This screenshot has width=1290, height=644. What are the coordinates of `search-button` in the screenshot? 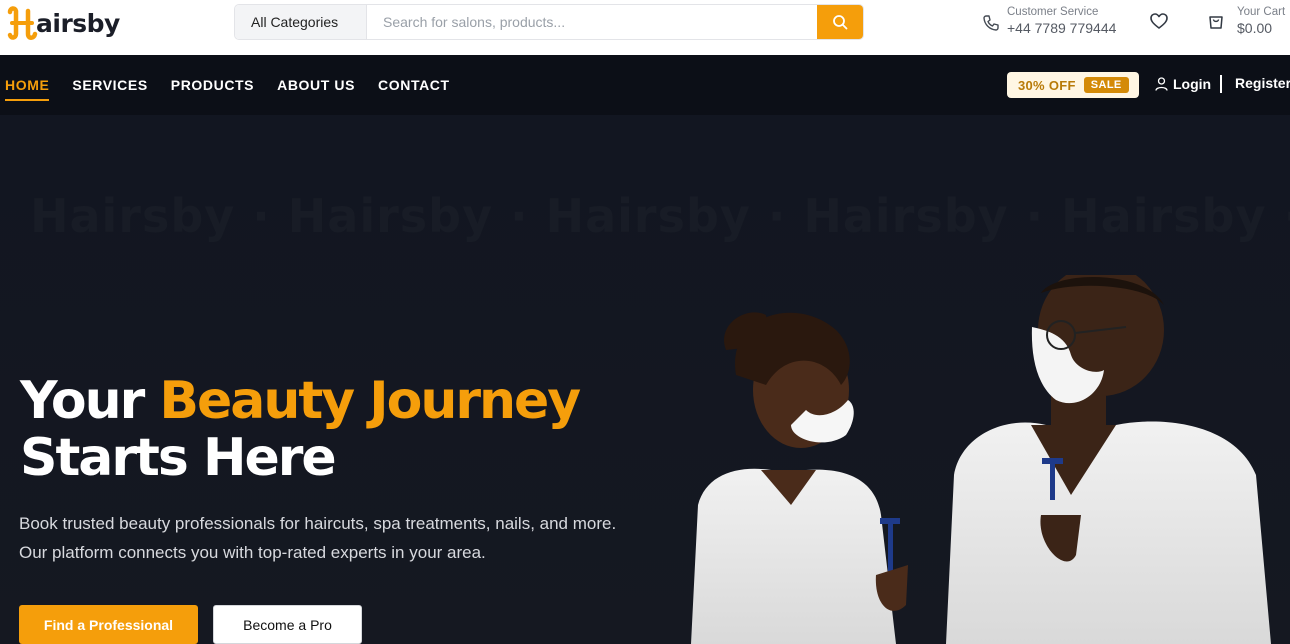 It's located at (840, 22).